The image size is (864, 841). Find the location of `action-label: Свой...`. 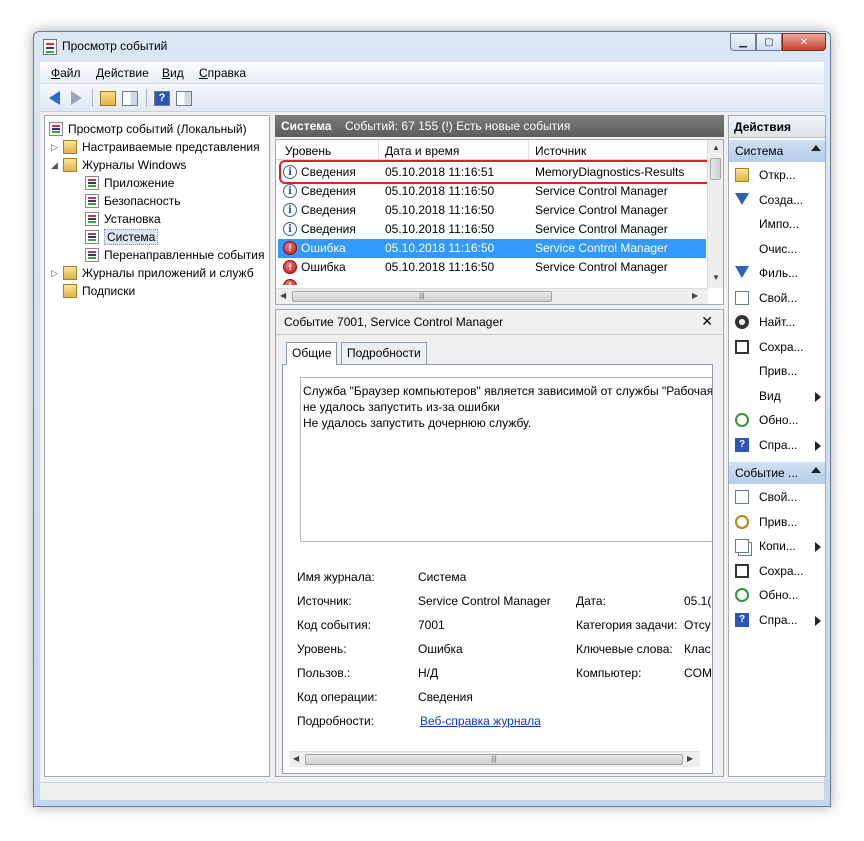

action-label: Свой... is located at coordinates (778, 497).